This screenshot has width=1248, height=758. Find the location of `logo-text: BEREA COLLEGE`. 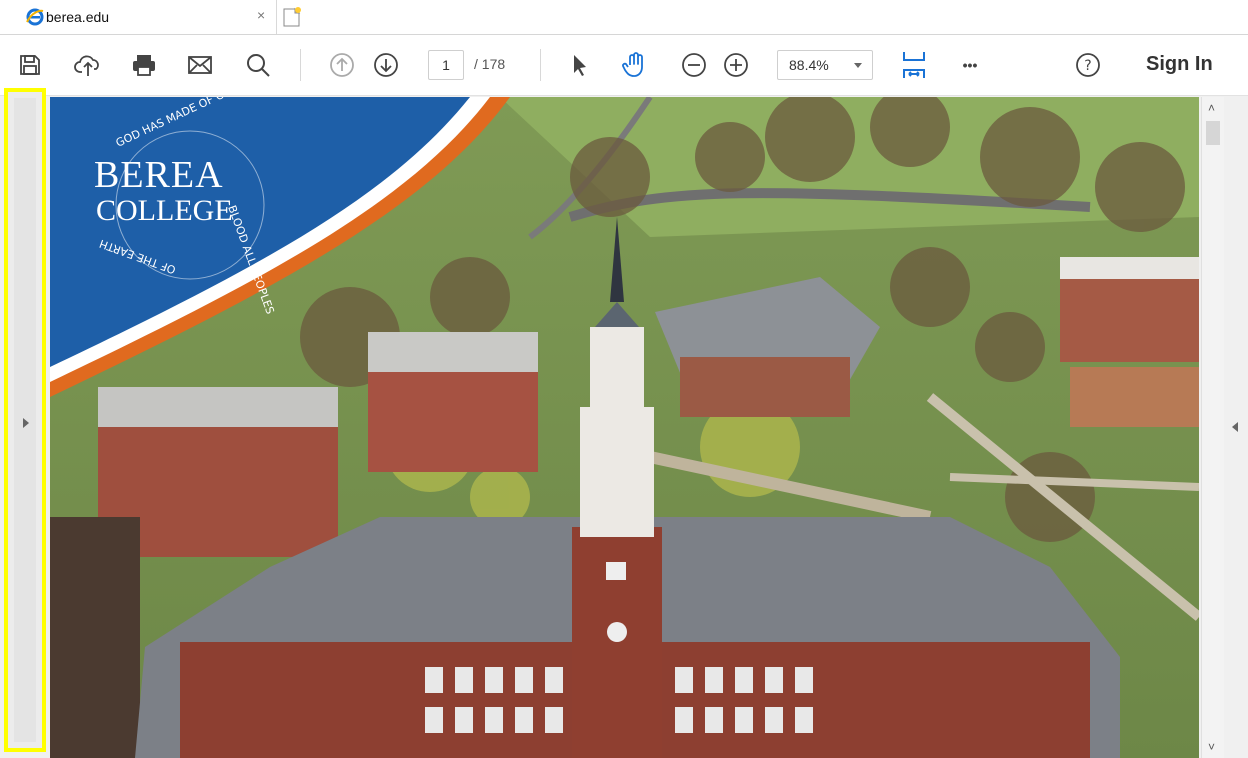

logo-text: BEREA COLLEGE is located at coordinates (163, 191).